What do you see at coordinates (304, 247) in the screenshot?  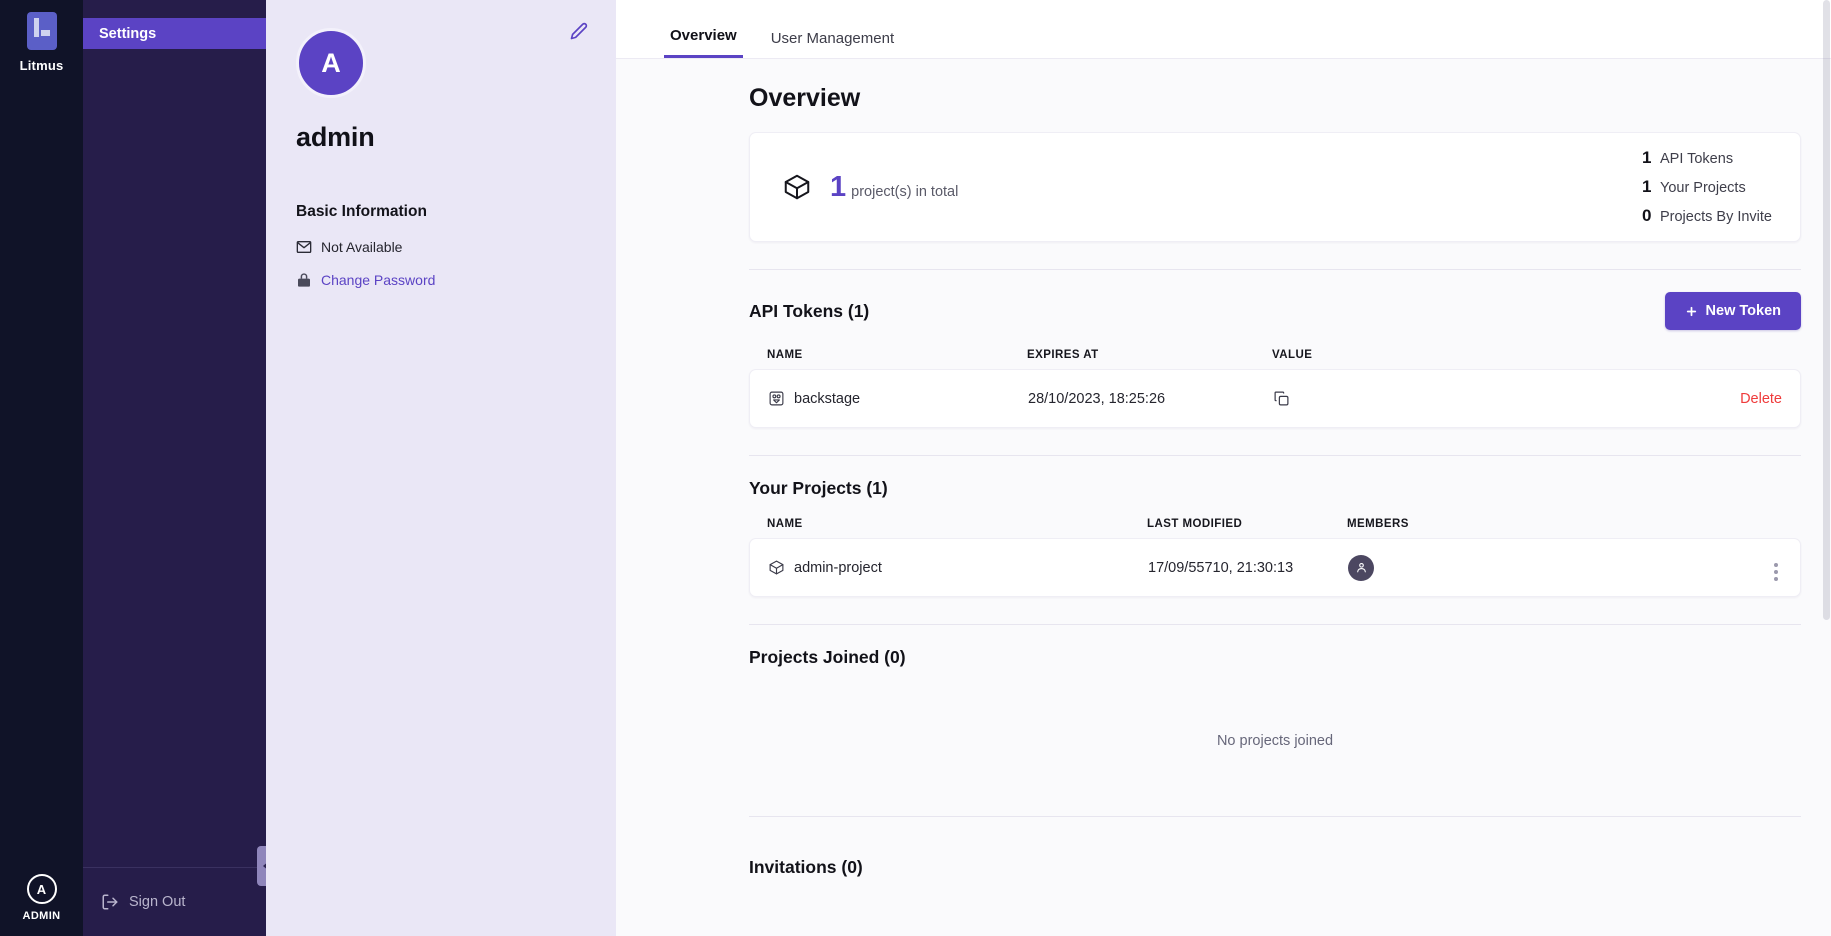 I see `envelope-icon` at bounding box center [304, 247].